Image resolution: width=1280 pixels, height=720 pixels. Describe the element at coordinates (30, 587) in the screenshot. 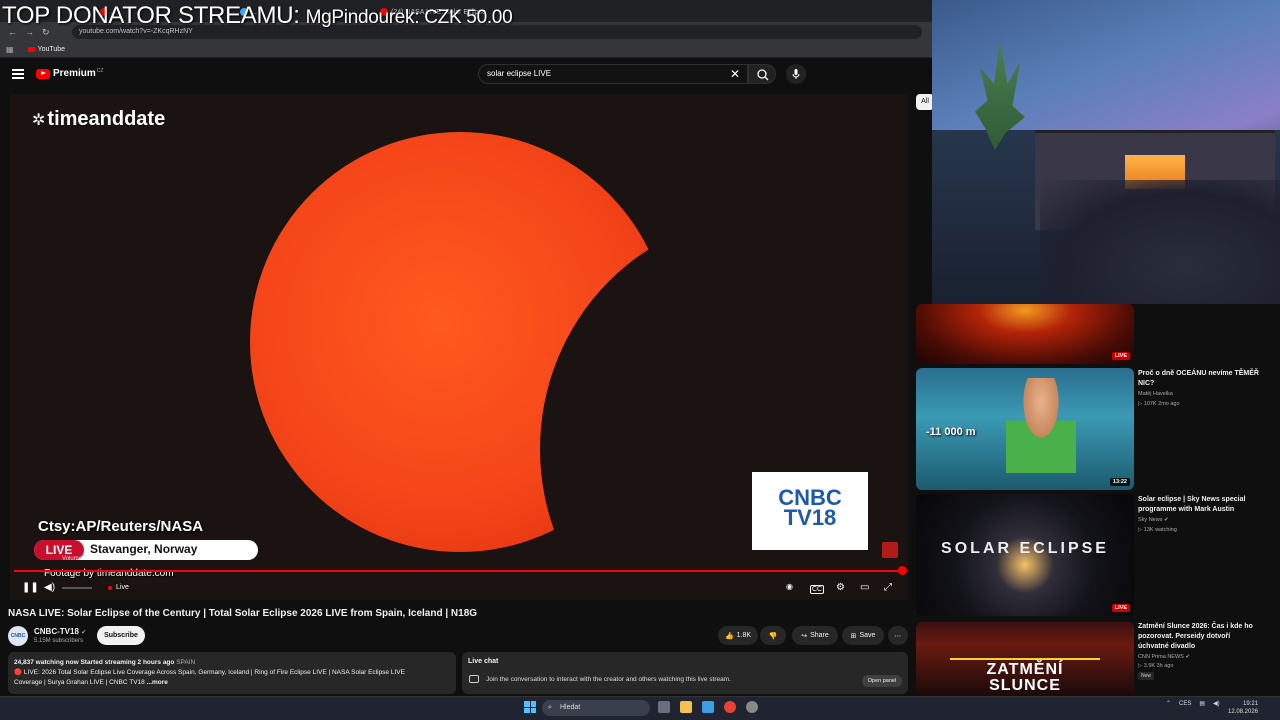

I see `pause-icon: ❚❚` at that location.